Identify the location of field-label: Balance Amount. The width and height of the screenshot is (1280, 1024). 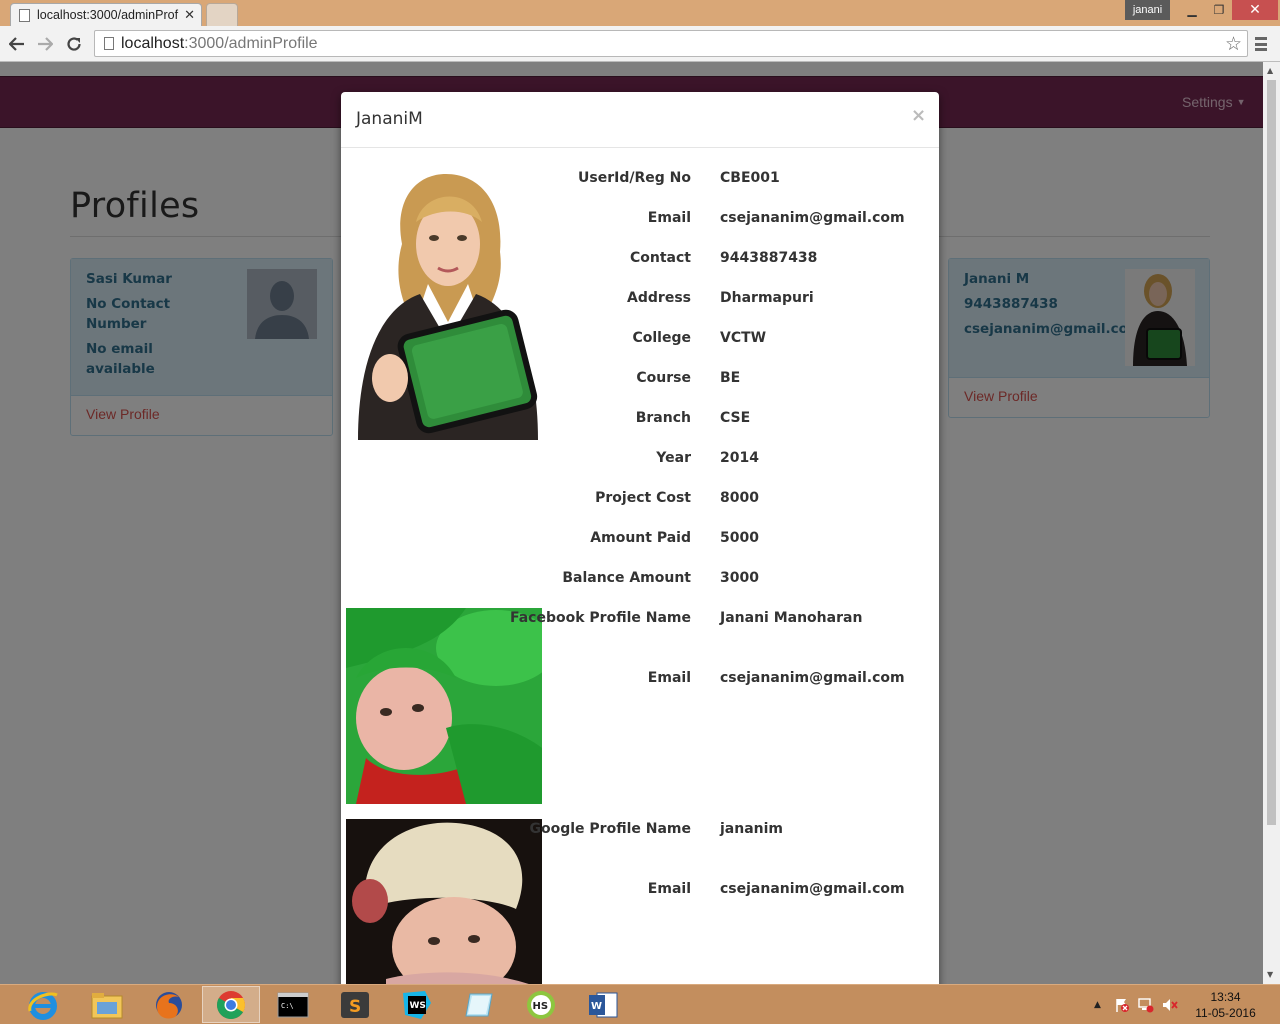
(626, 578).